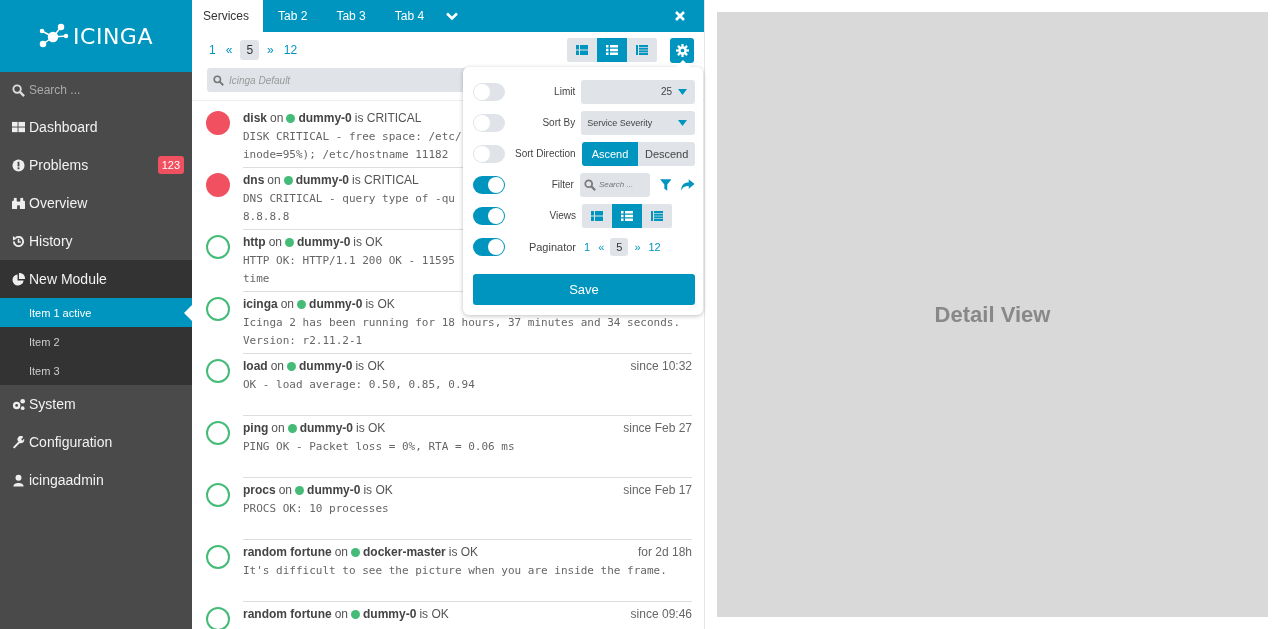  What do you see at coordinates (545, 153) in the screenshot?
I see `setting-label: Sort Direction` at bounding box center [545, 153].